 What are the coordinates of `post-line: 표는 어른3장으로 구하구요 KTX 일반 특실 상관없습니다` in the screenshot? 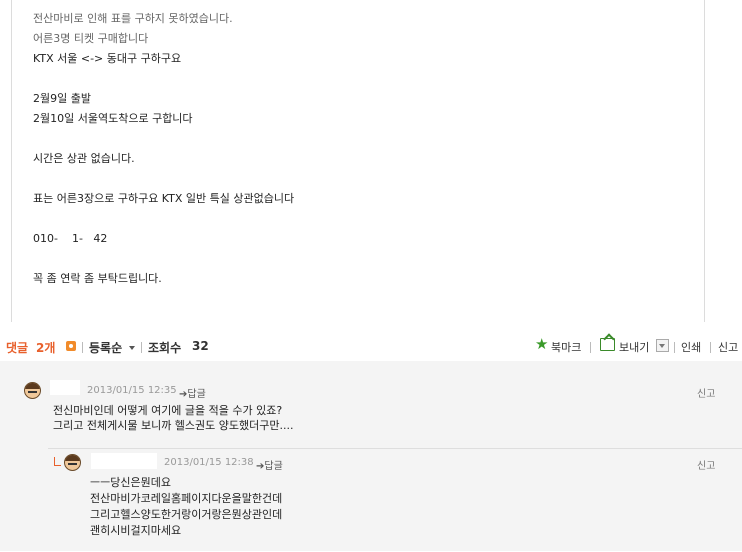 It's located at (164, 198).